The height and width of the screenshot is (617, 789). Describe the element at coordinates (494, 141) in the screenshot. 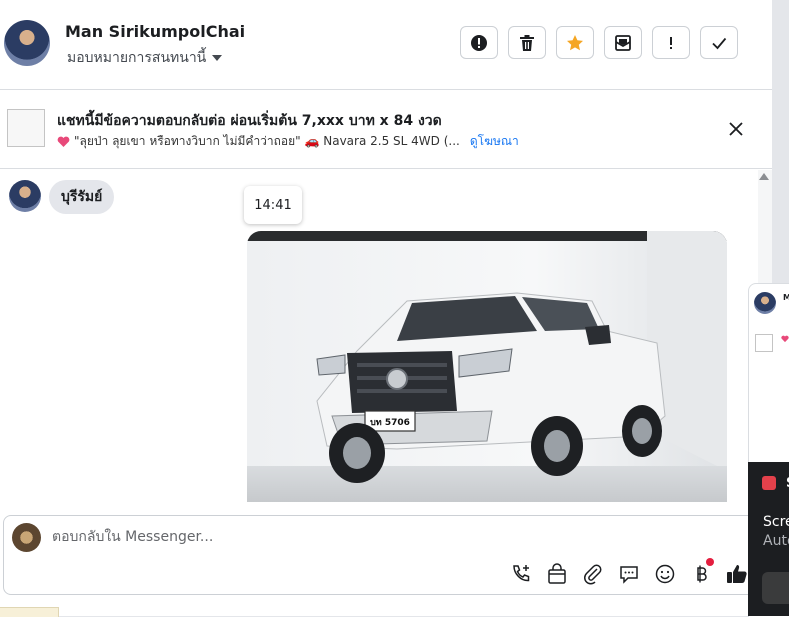

I see `view-ad-link: ดูโฆษณา` at that location.